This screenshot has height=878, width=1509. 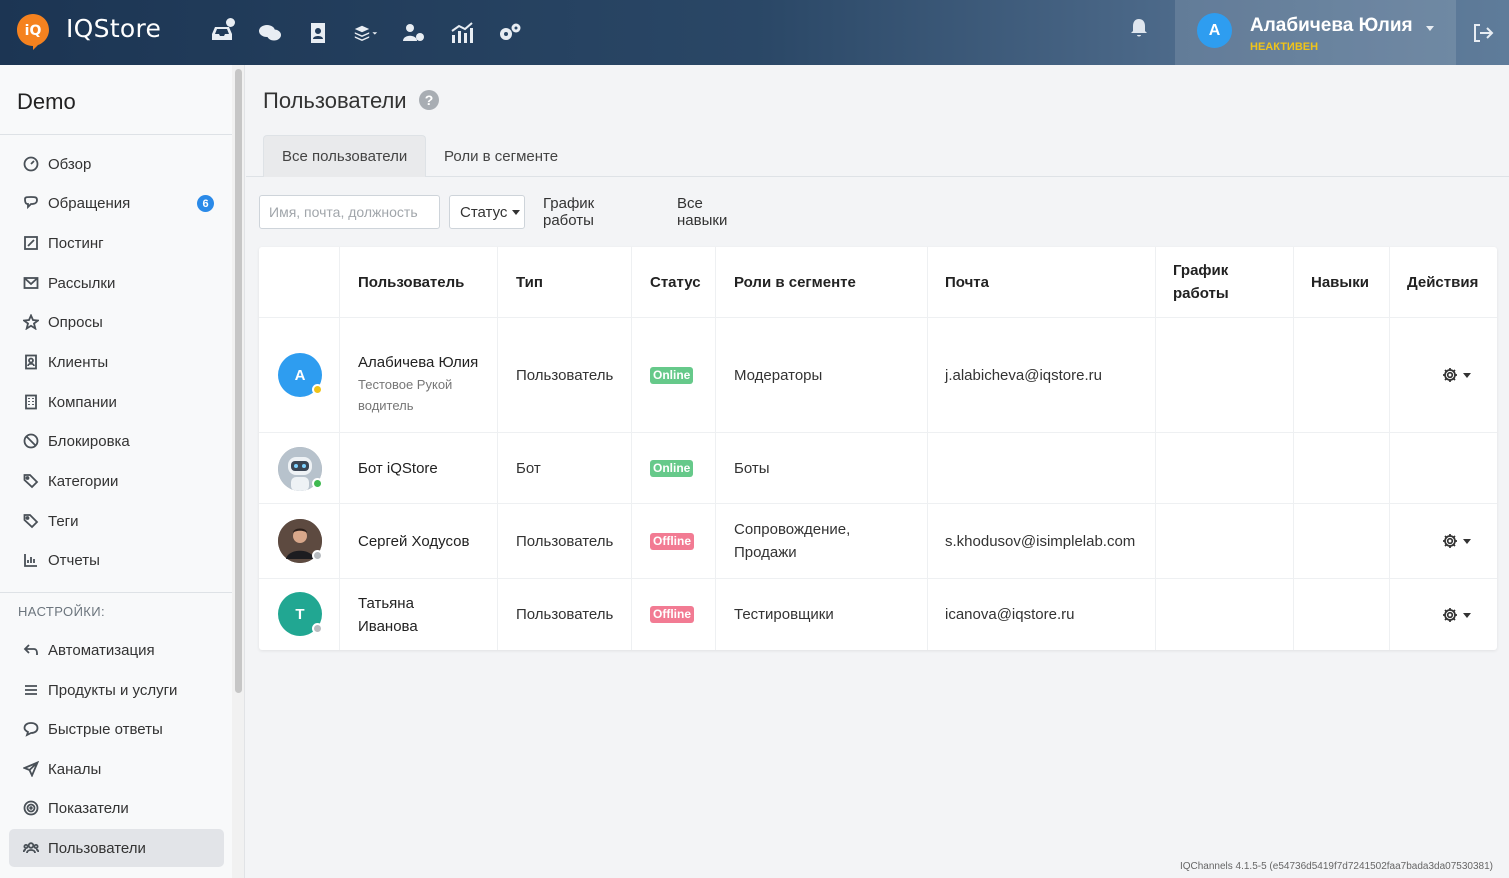 I want to click on user-name: Татьяна Иванова, so click(x=413, y=615).